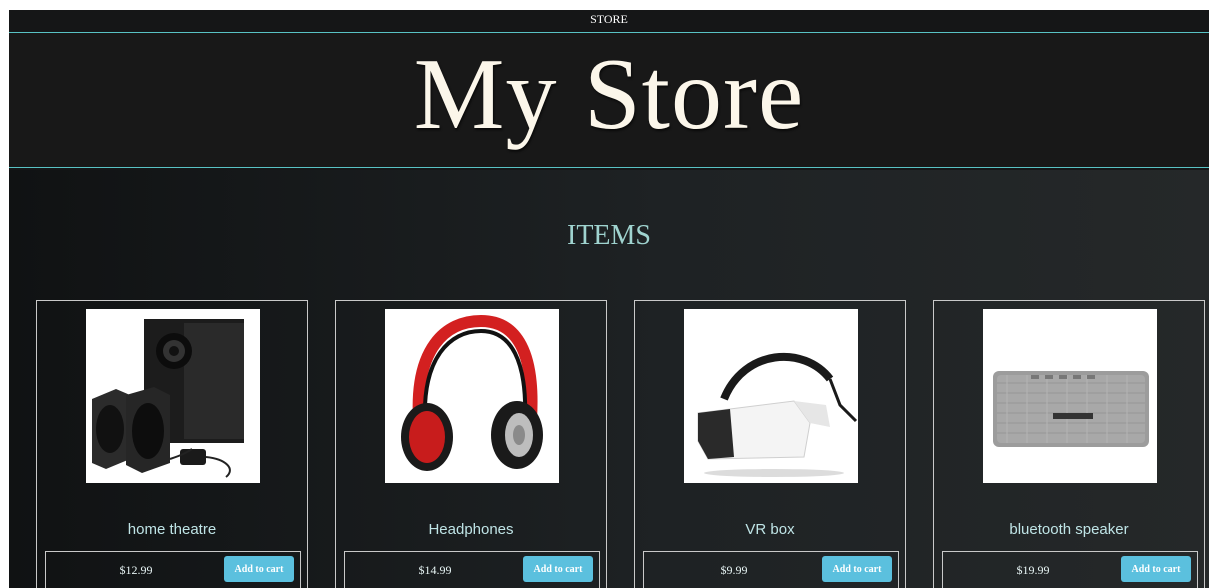  I want to click on product-card-bluetooth-speaker: bluetooth speaker $19.99 Add to cart, so click(1069, 444).